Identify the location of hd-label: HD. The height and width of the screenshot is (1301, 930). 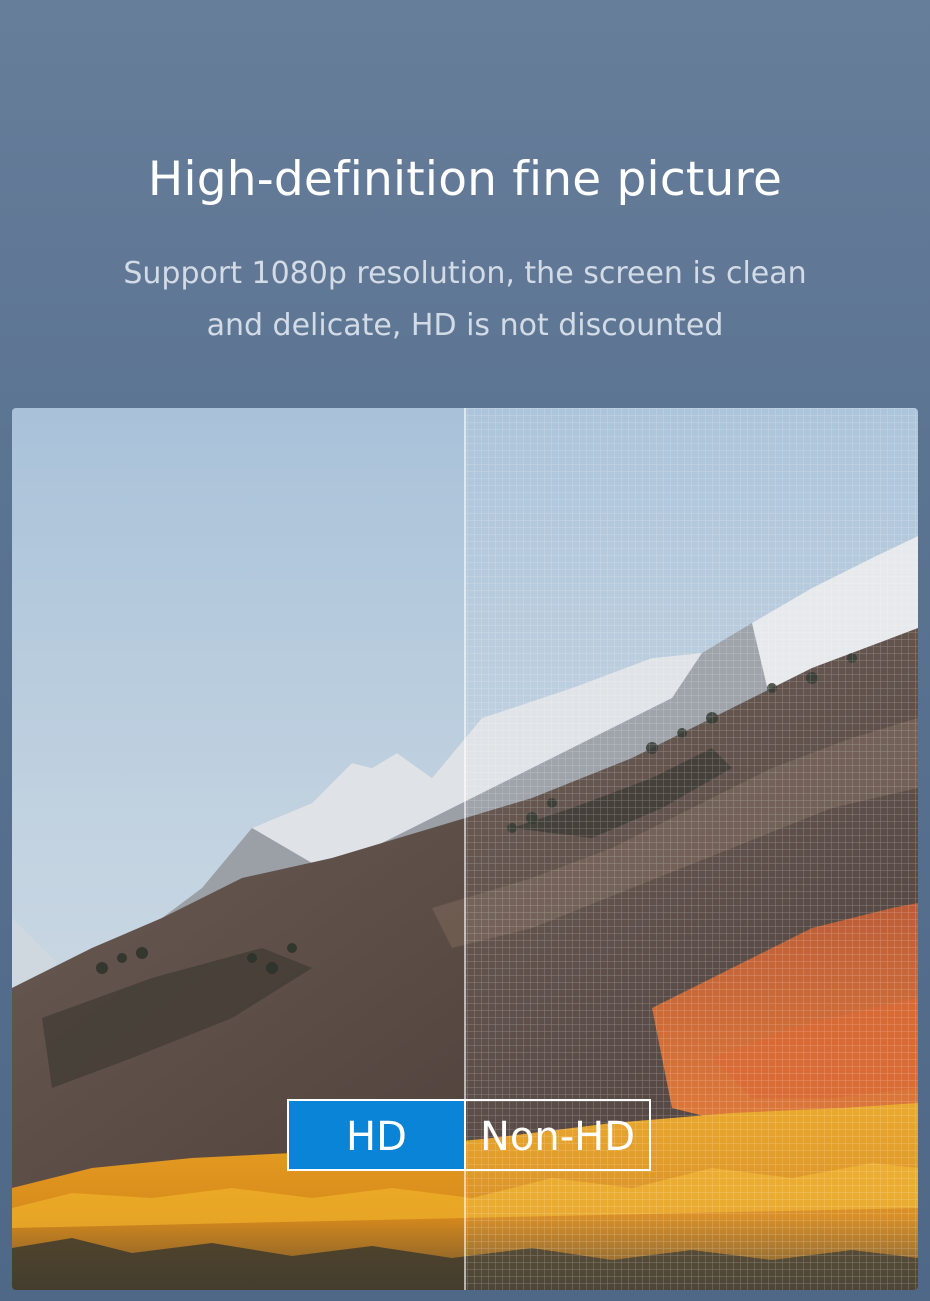
(375, 1135).